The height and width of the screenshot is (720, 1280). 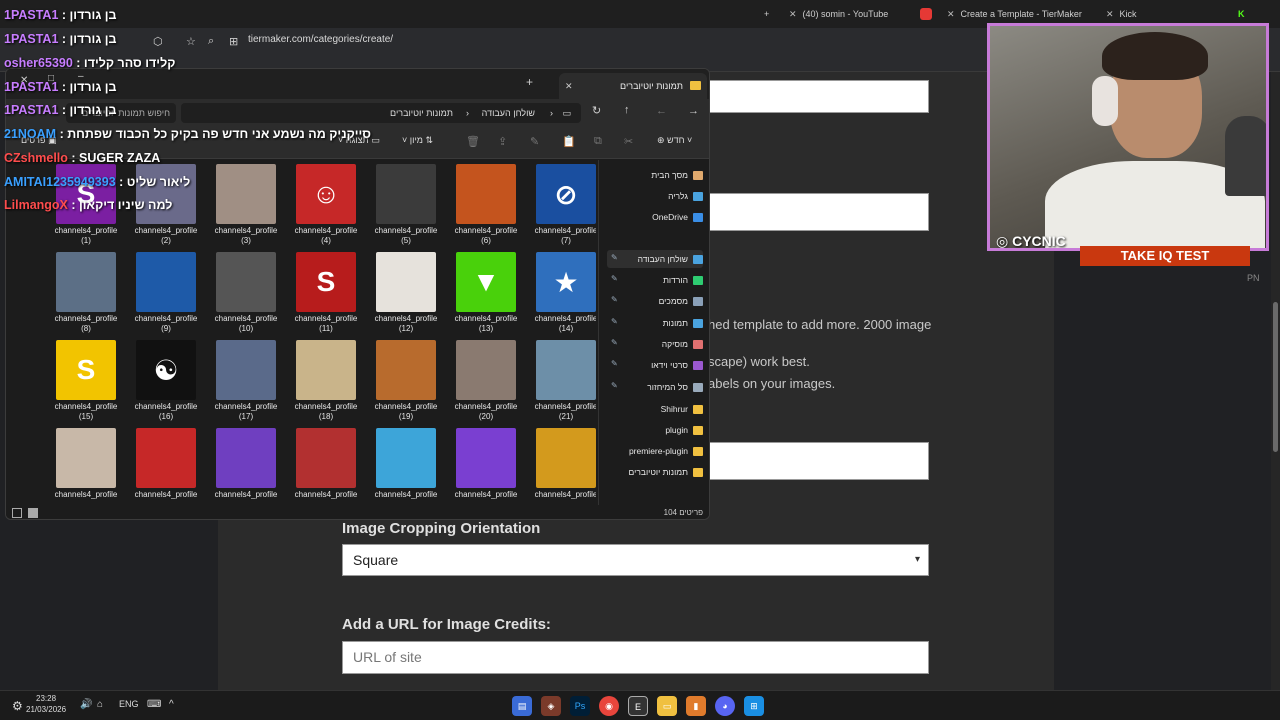 I want to click on discord-icon: ◕, so click(x=725, y=706).